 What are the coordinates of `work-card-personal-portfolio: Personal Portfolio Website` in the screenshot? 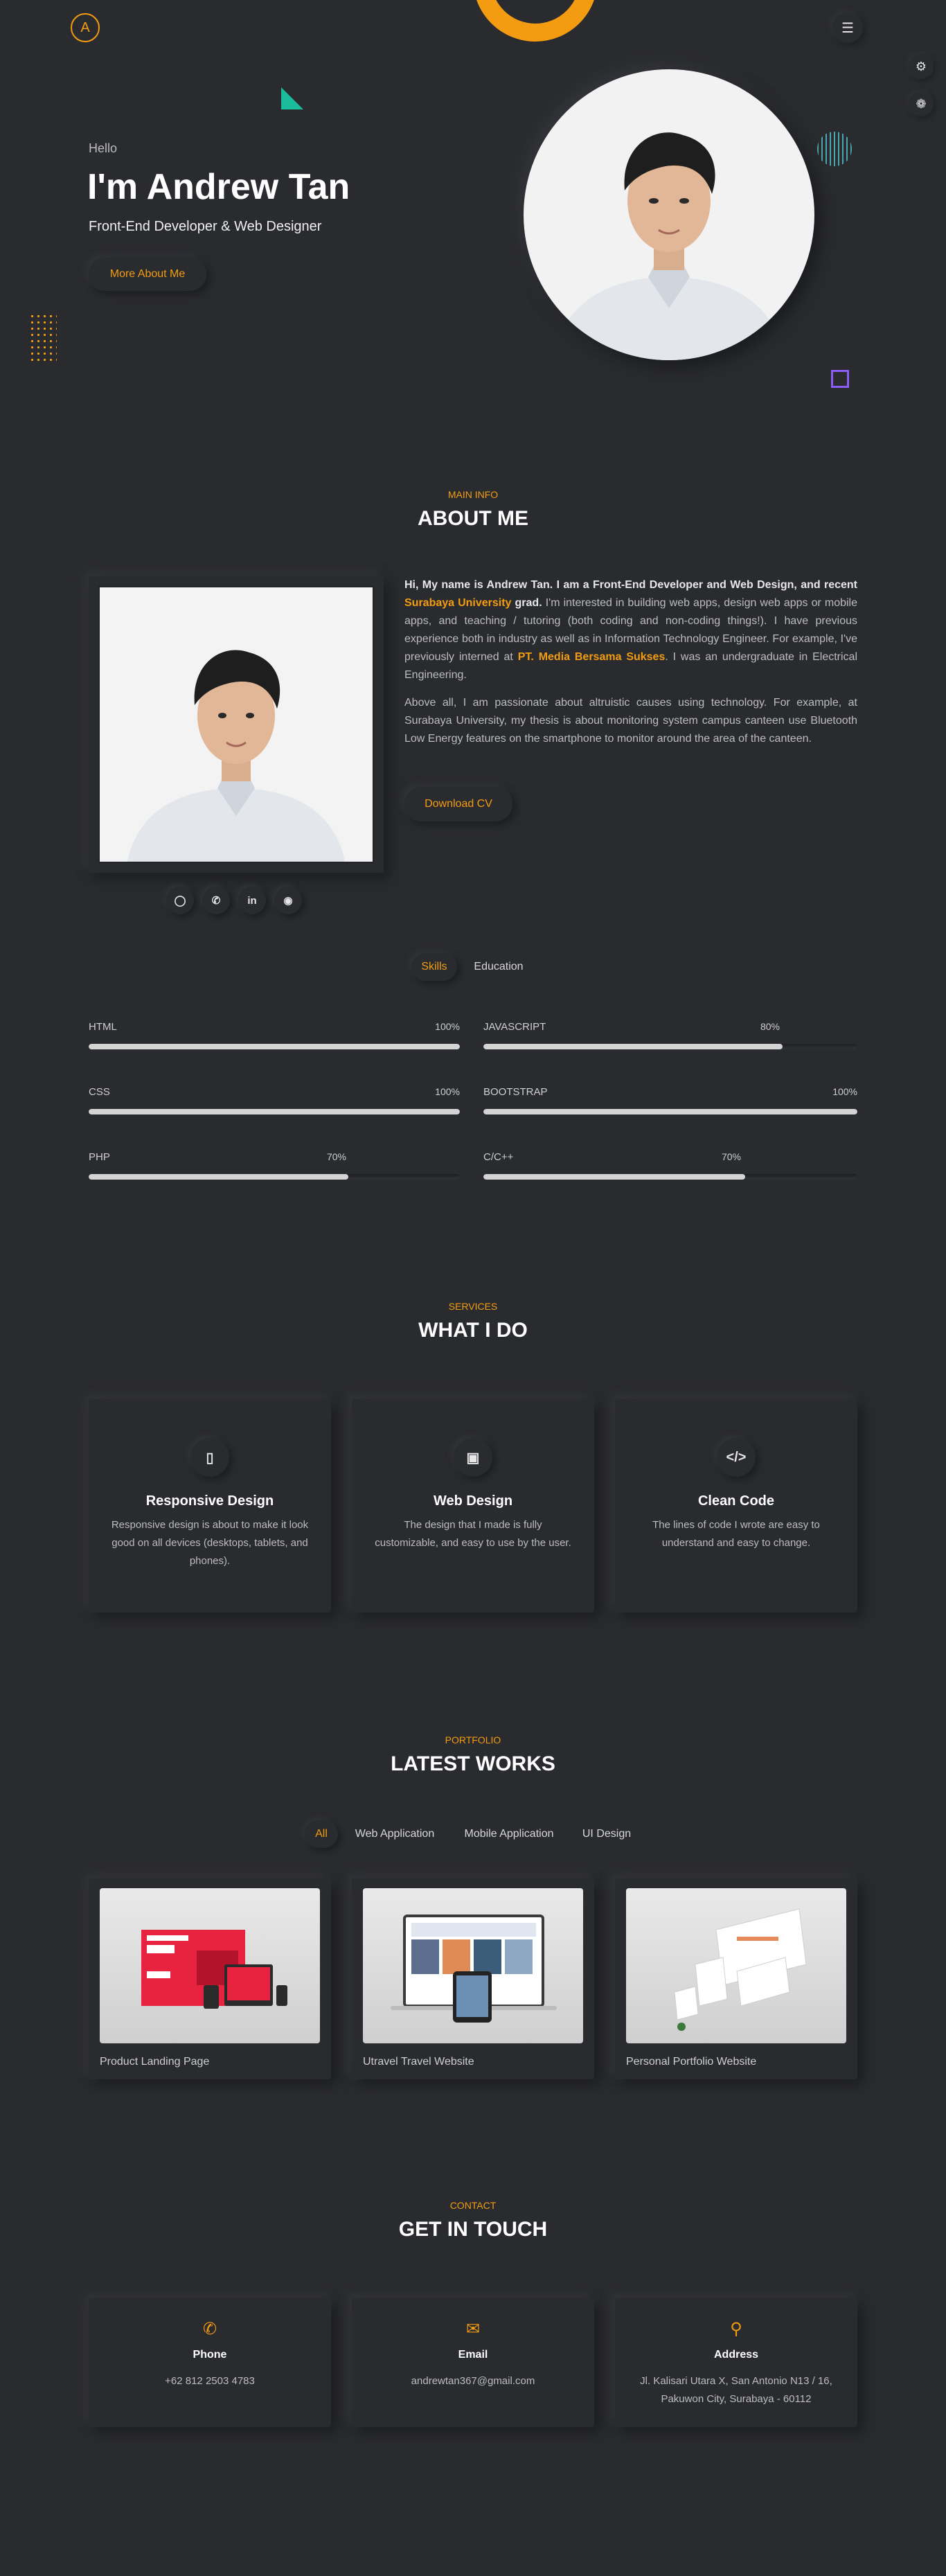 It's located at (736, 1978).